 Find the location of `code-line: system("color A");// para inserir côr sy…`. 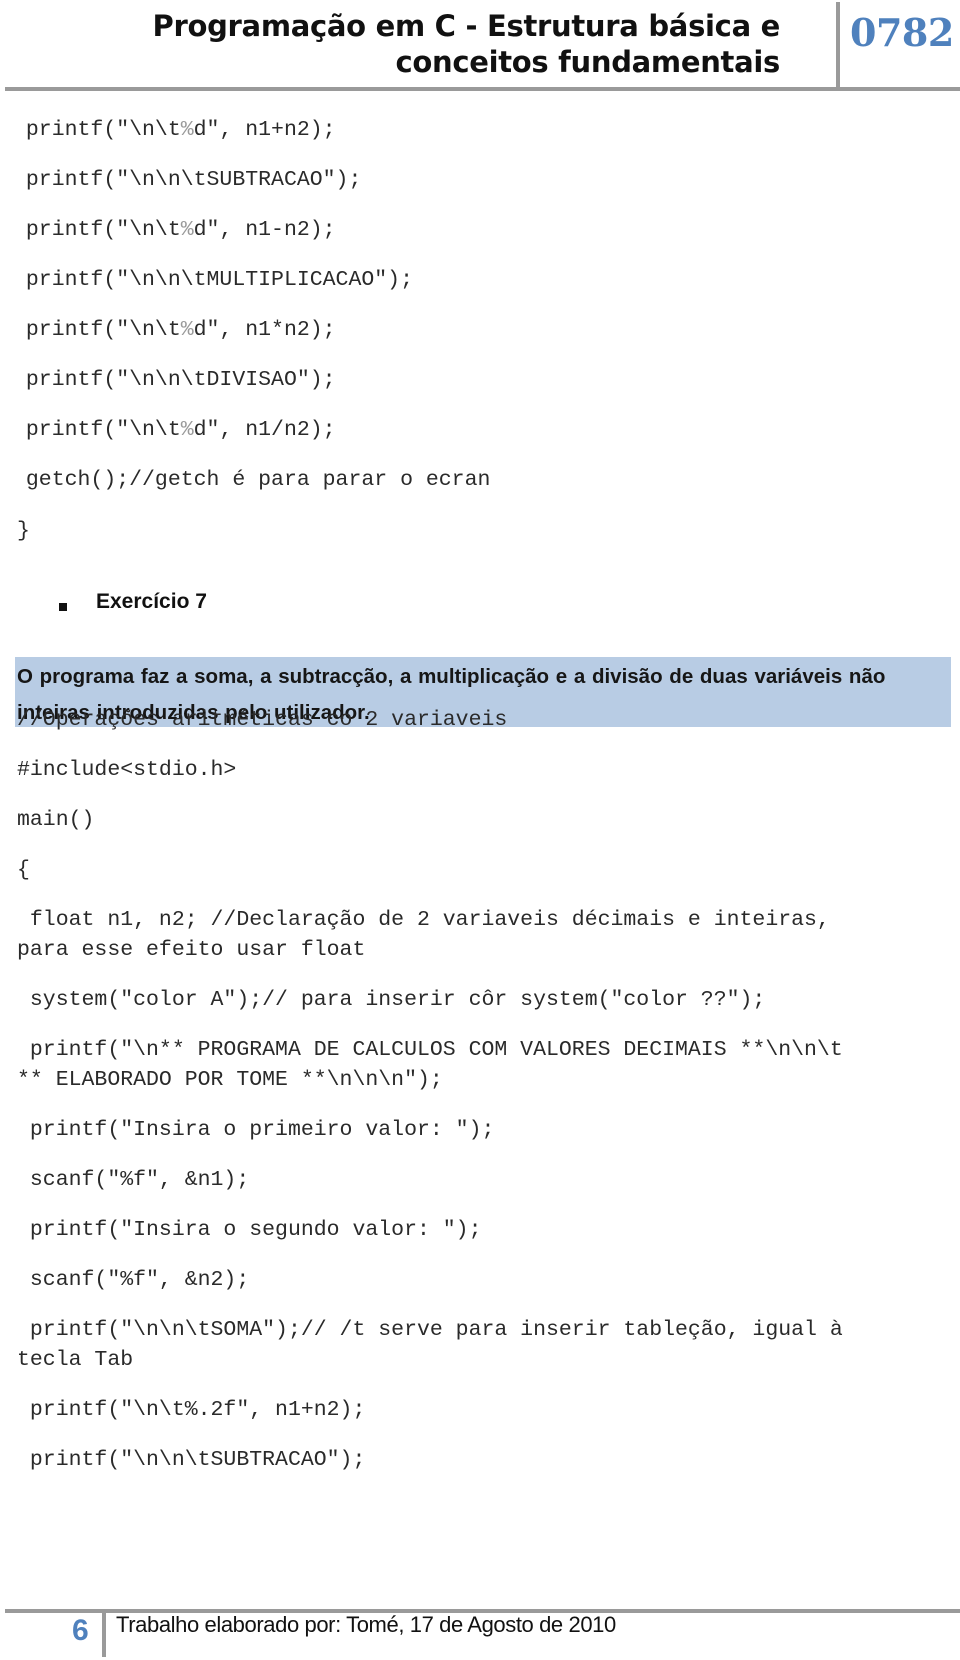

code-line: system("color A");// para inserir côr sy… is located at coordinates (391, 1000).